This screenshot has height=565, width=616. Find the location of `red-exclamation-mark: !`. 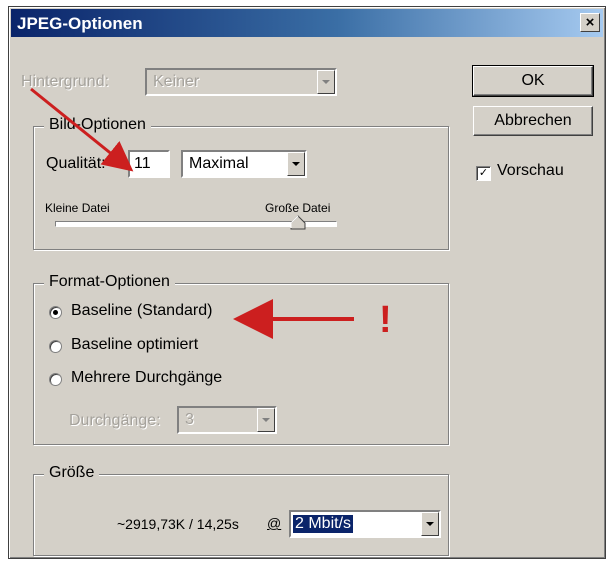

red-exclamation-mark: ! is located at coordinates (385, 320).